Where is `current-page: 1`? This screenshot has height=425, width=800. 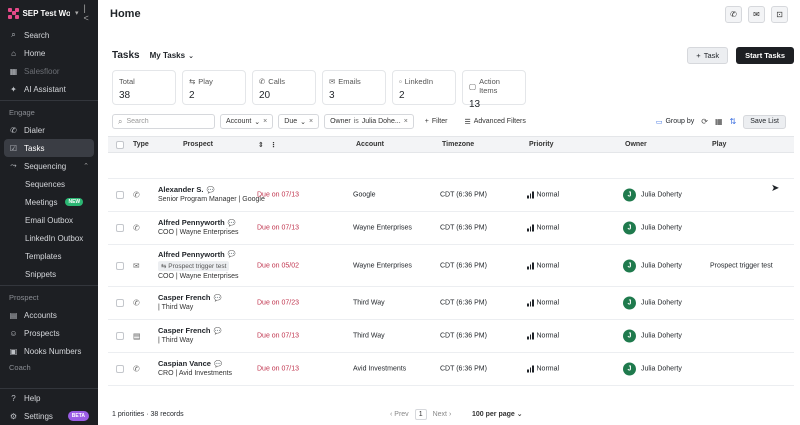
current-page: 1 is located at coordinates (420, 414).